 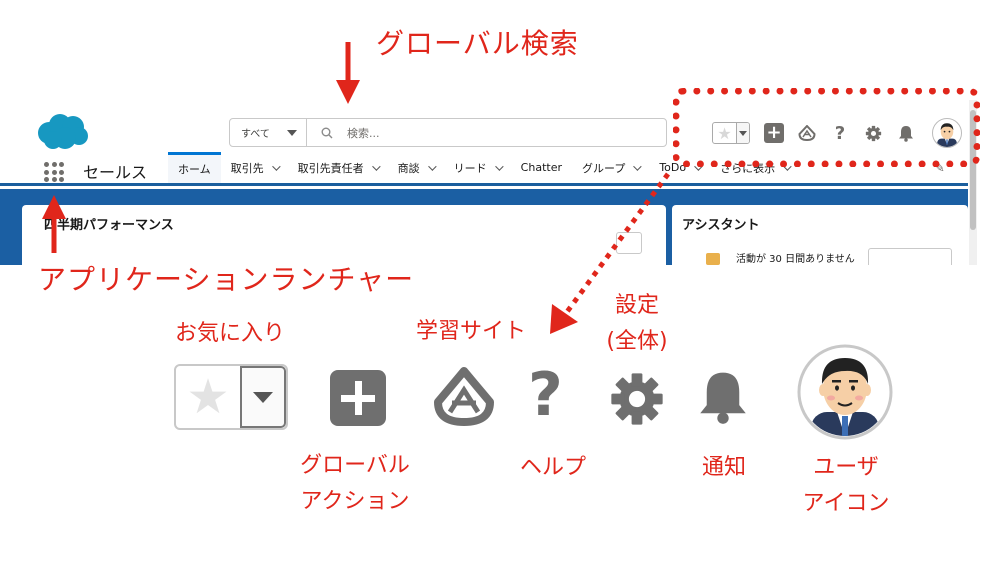 What do you see at coordinates (545, 395) in the screenshot?
I see `help-icon: ?` at bounding box center [545, 395].